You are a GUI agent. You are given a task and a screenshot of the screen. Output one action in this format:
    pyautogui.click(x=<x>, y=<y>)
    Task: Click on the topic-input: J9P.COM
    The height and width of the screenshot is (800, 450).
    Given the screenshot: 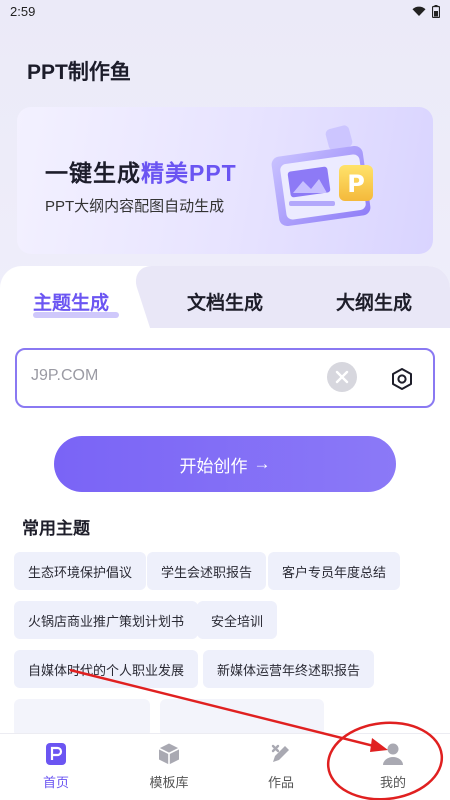 What is the action you would take?
    pyautogui.click(x=64, y=376)
    